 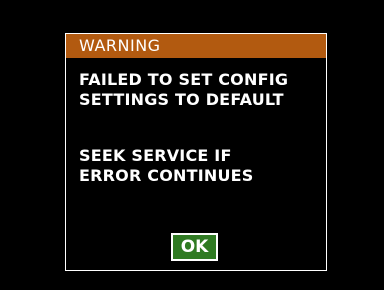 I want to click on error-message-line-1: FAILED TO SET CONFIG, so click(x=184, y=79).